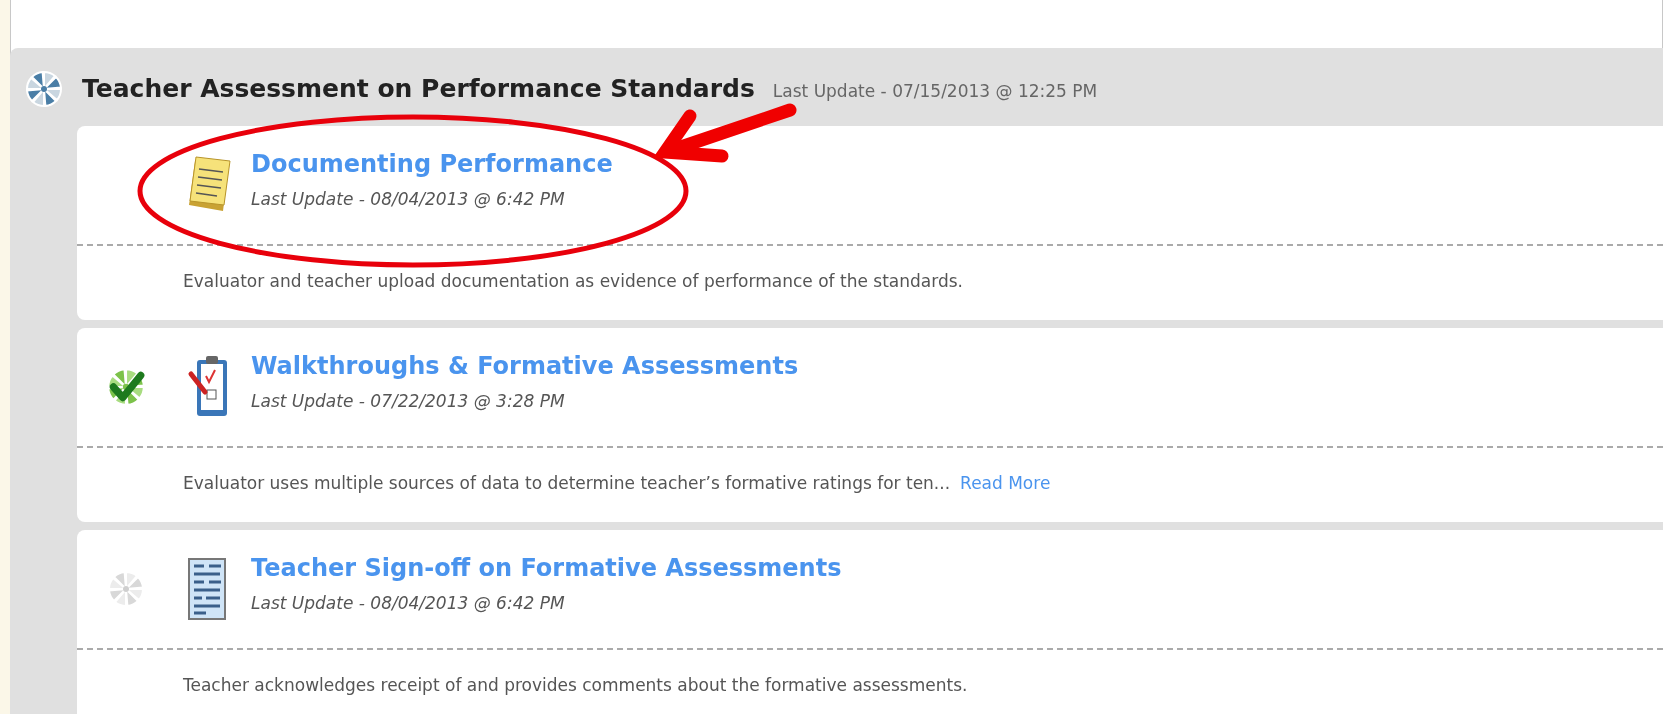 The width and height of the screenshot is (1663, 714). I want to click on activity-description: Evaluator and teacher upload documentation as evidence of performance of the standards., so click(573, 282).